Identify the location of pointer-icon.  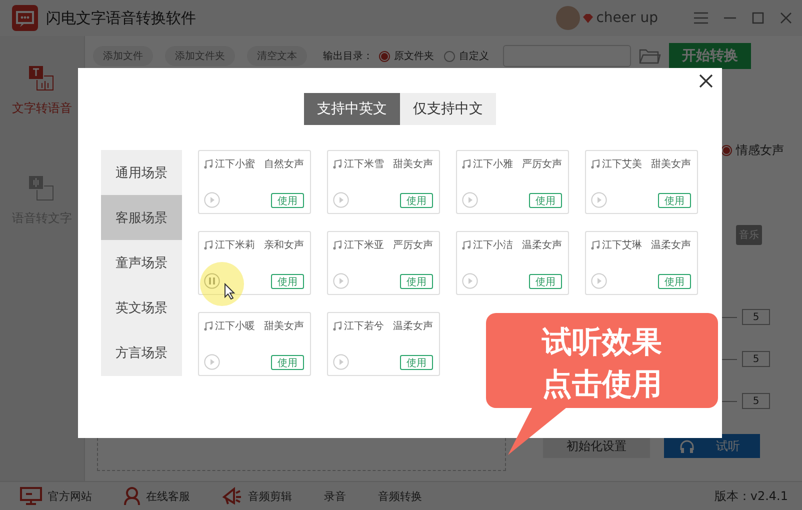
(230, 291).